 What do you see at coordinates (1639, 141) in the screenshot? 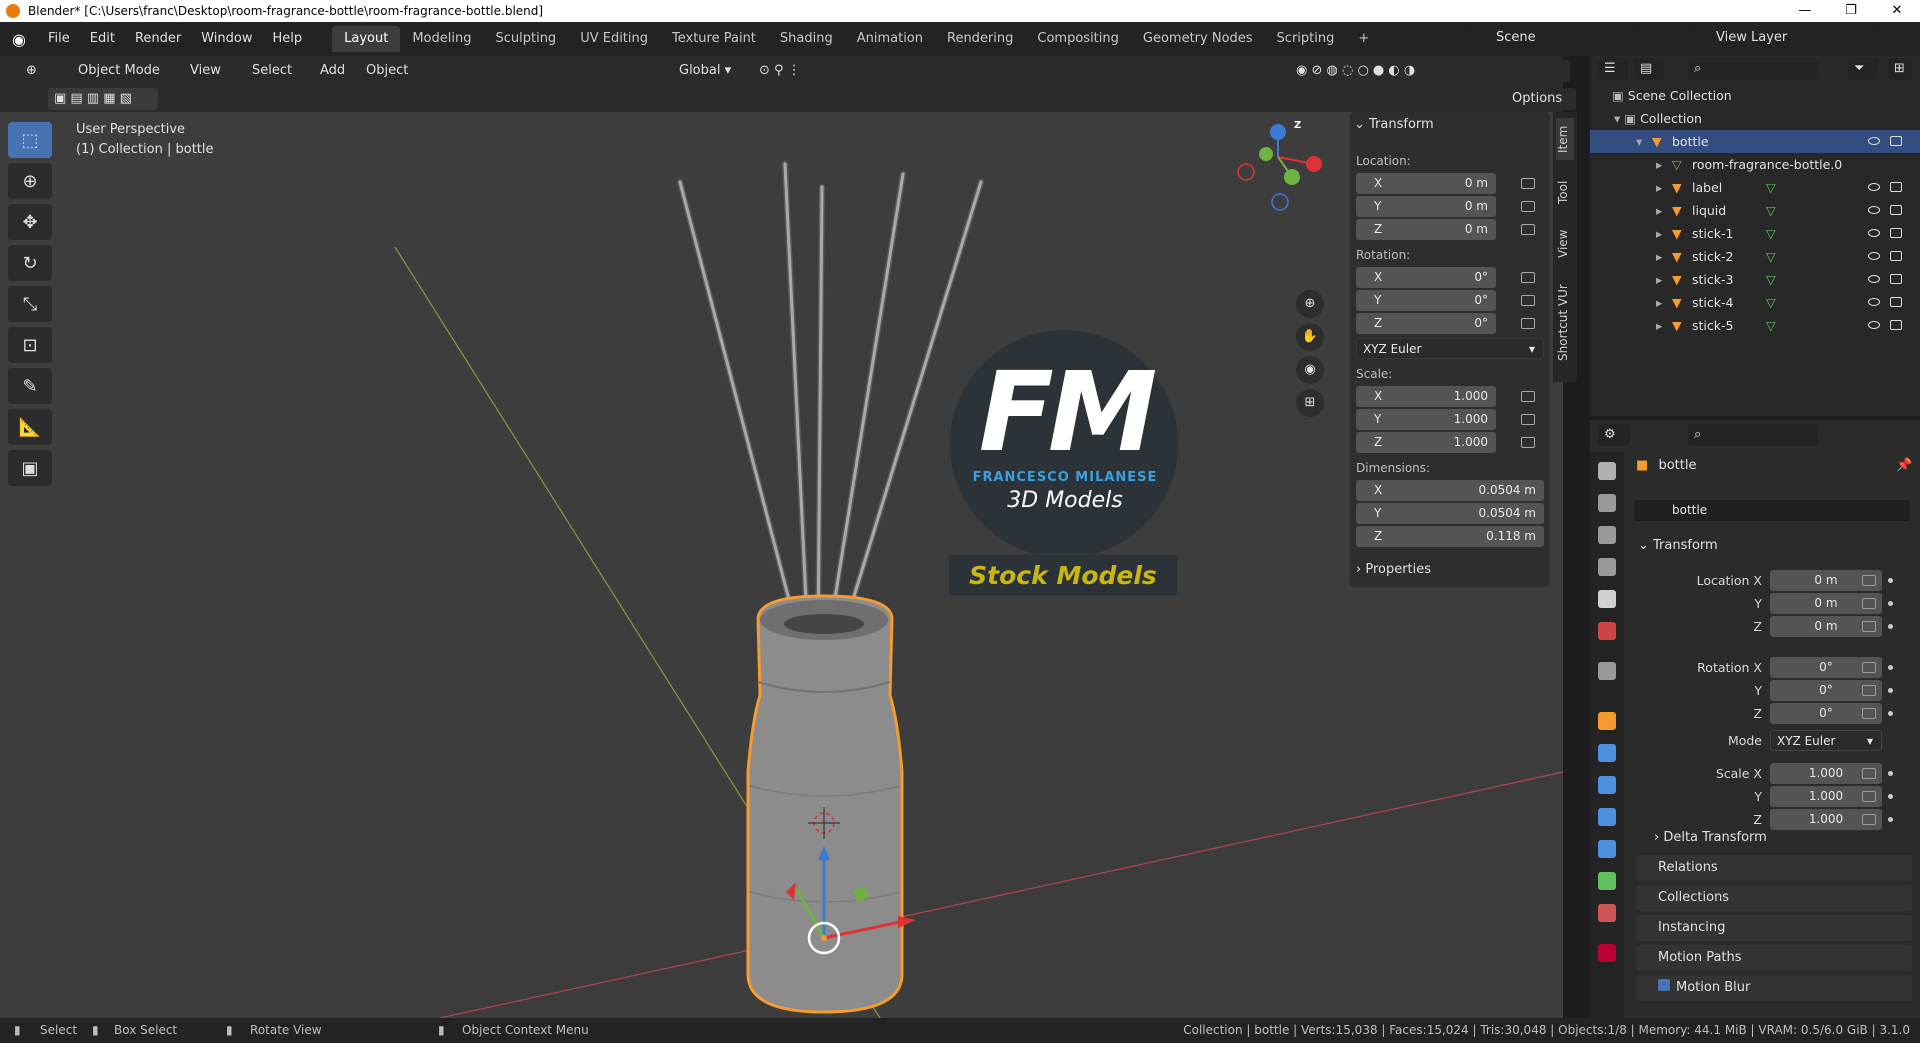
I see `expand-down-arrow-icon: ▾` at bounding box center [1639, 141].